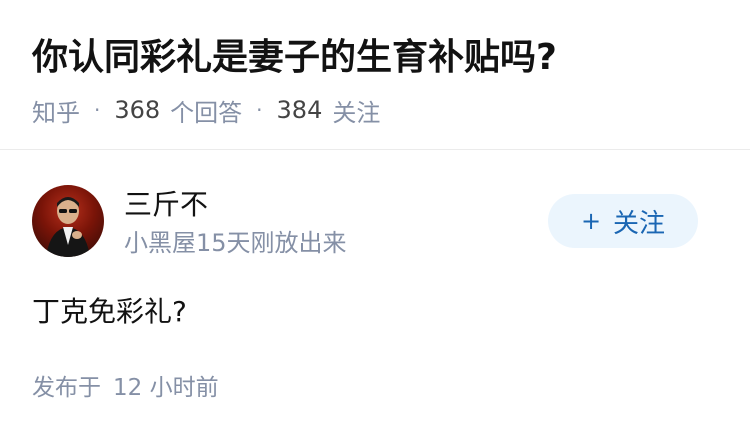 The image size is (750, 438). What do you see at coordinates (356, 110) in the screenshot?
I see `follower-count-label: 关注` at bounding box center [356, 110].